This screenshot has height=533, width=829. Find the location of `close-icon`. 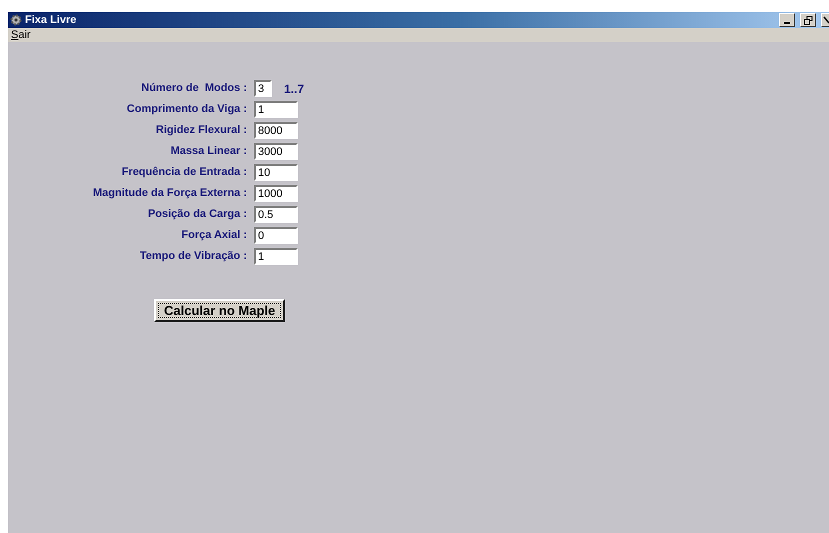

close-icon is located at coordinates (825, 20).